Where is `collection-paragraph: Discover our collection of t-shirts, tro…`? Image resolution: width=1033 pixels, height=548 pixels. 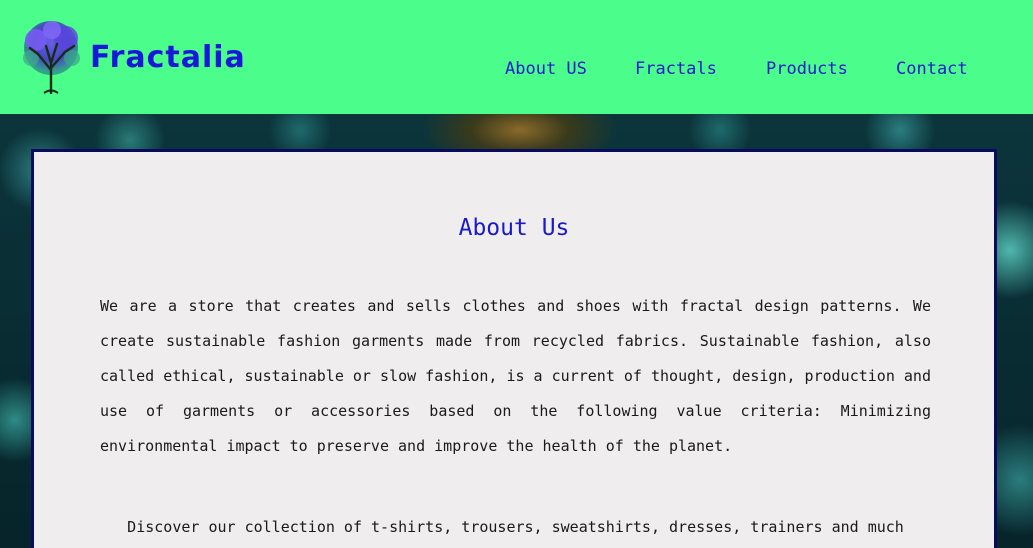 collection-paragraph: Discover our collection of t-shirts, tro… is located at coordinates (515, 527).